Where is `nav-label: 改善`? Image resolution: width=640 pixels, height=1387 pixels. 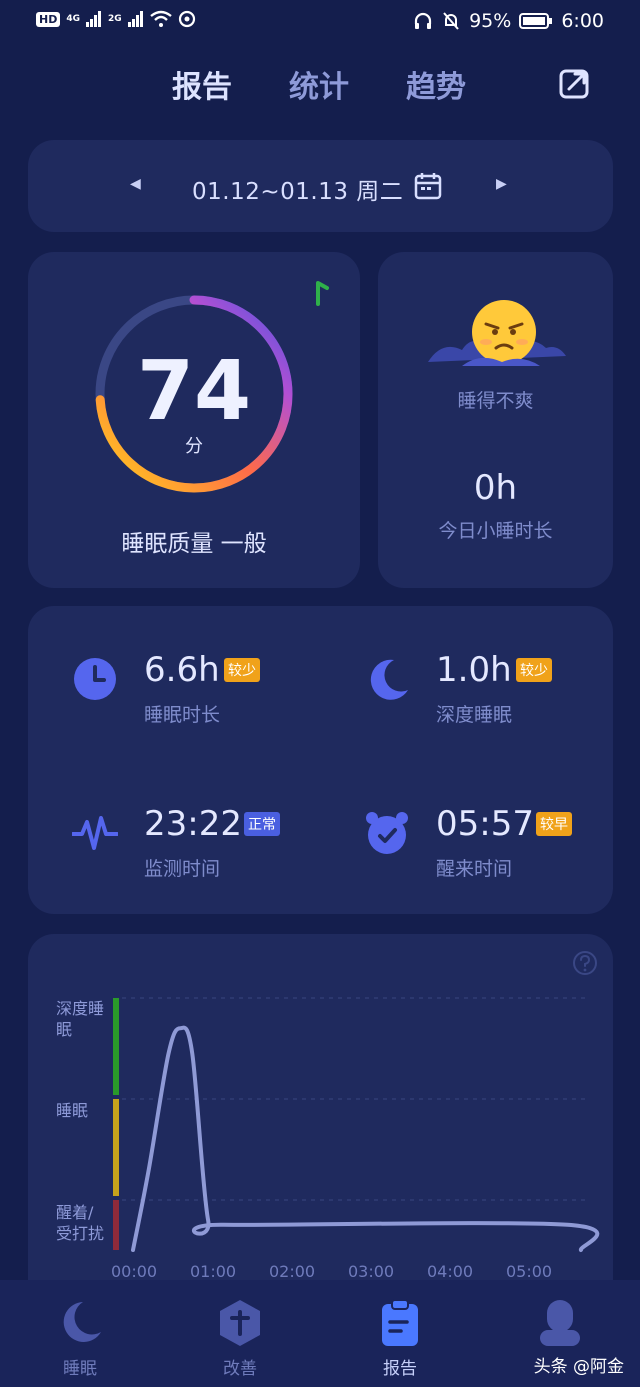
nav-label: 改善 is located at coordinates (240, 1369).